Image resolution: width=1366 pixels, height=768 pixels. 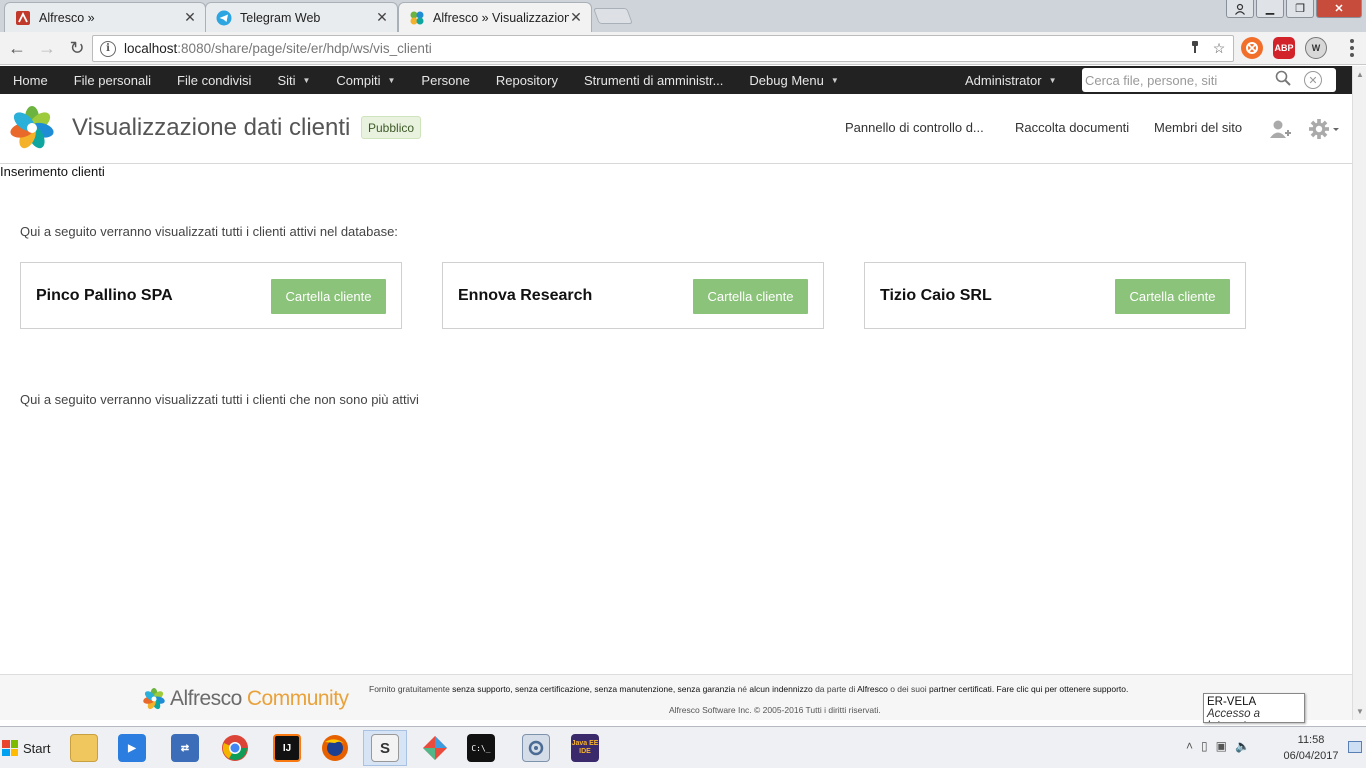 What do you see at coordinates (1240, 9) in the screenshot?
I see `user-icon` at bounding box center [1240, 9].